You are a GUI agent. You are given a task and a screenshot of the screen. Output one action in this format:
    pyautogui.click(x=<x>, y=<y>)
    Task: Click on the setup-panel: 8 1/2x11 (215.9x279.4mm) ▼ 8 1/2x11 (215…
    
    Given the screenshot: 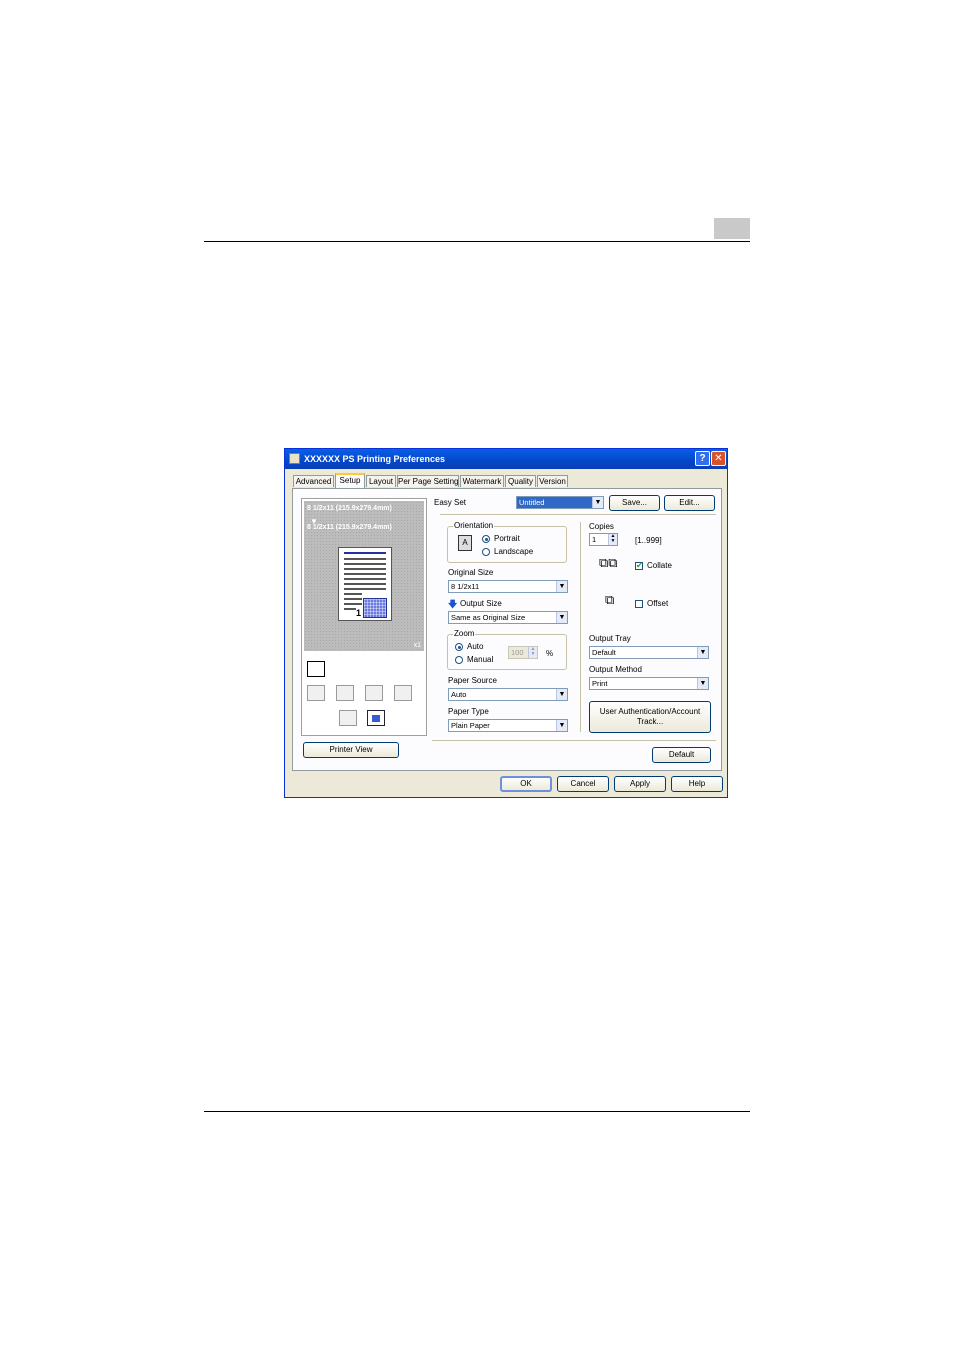 What is the action you would take?
    pyautogui.click(x=507, y=629)
    